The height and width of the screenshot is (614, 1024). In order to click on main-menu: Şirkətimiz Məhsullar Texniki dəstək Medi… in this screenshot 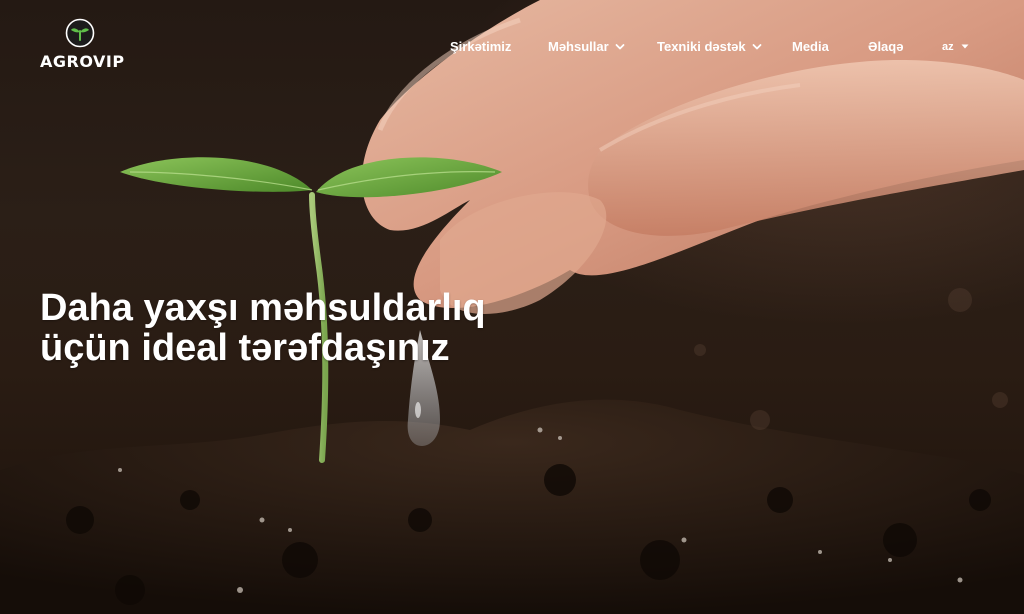, I will do `click(705, 48)`.